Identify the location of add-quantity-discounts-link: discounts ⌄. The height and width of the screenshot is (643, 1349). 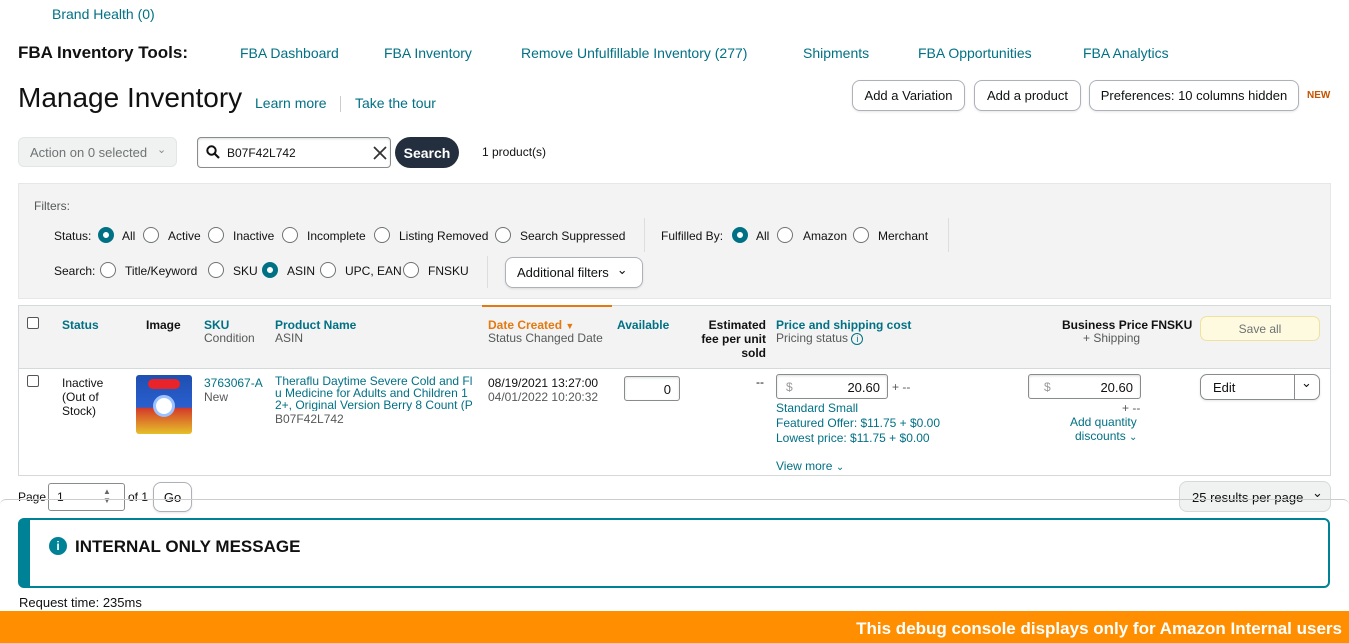
(1106, 436).